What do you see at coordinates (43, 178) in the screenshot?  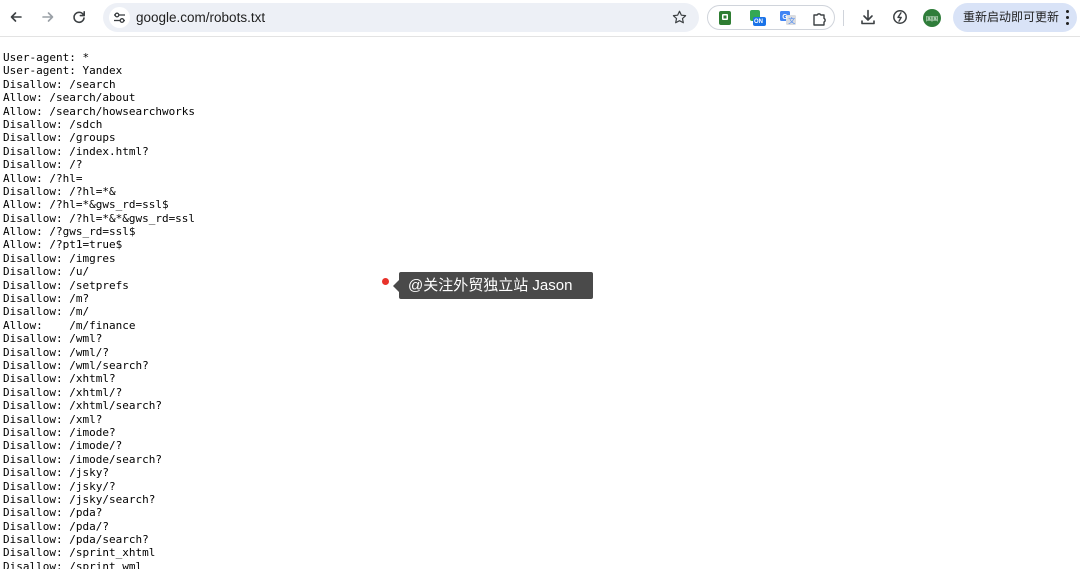 I see `robots-line: Allow: /?hl=` at bounding box center [43, 178].